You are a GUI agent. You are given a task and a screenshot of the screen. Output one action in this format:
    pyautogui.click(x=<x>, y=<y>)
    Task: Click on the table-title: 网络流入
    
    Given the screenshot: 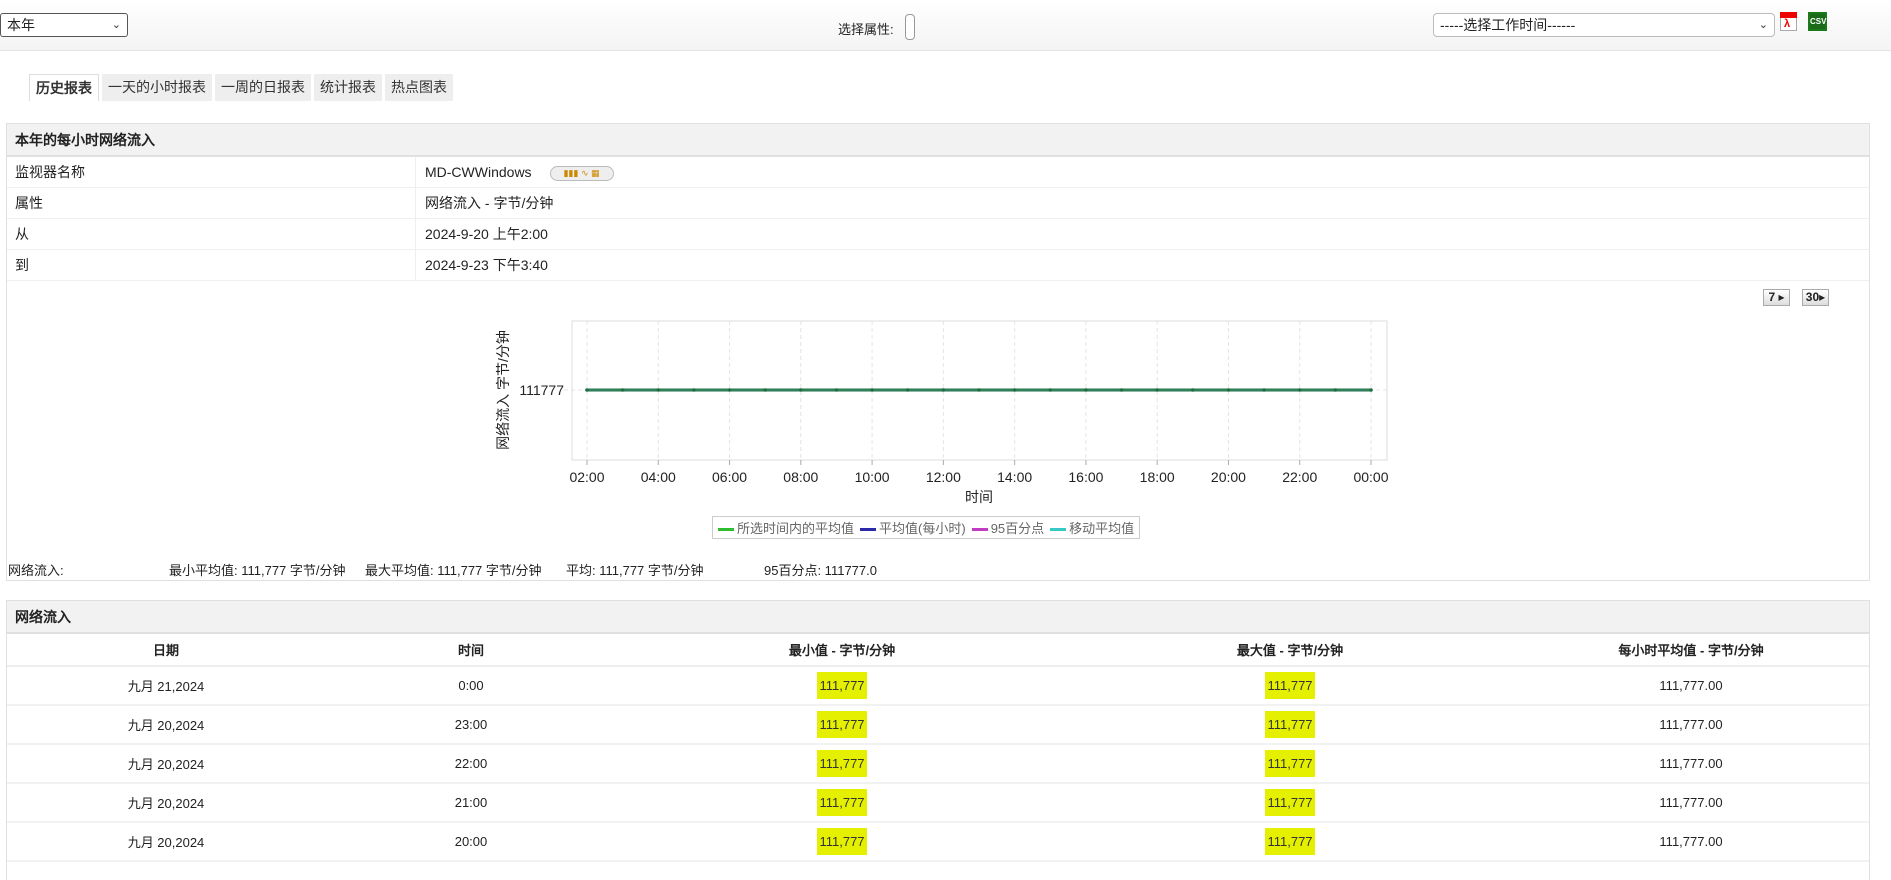 What is the action you would take?
    pyautogui.click(x=938, y=617)
    